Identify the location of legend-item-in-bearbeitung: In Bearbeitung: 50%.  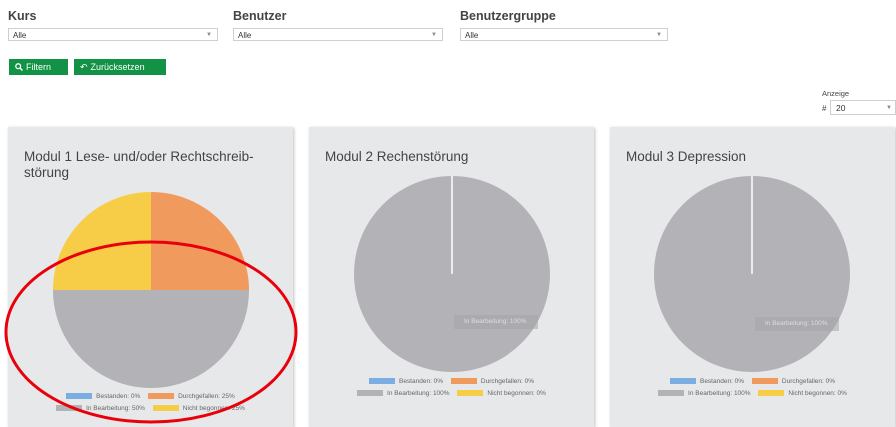
(100, 408).